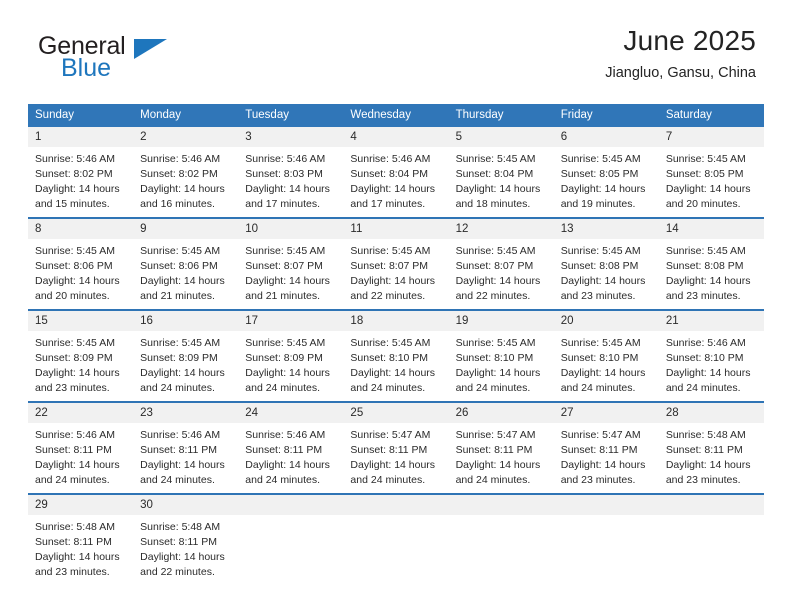 This screenshot has height=612, width=792. I want to click on day-number: 9, so click(185, 229).